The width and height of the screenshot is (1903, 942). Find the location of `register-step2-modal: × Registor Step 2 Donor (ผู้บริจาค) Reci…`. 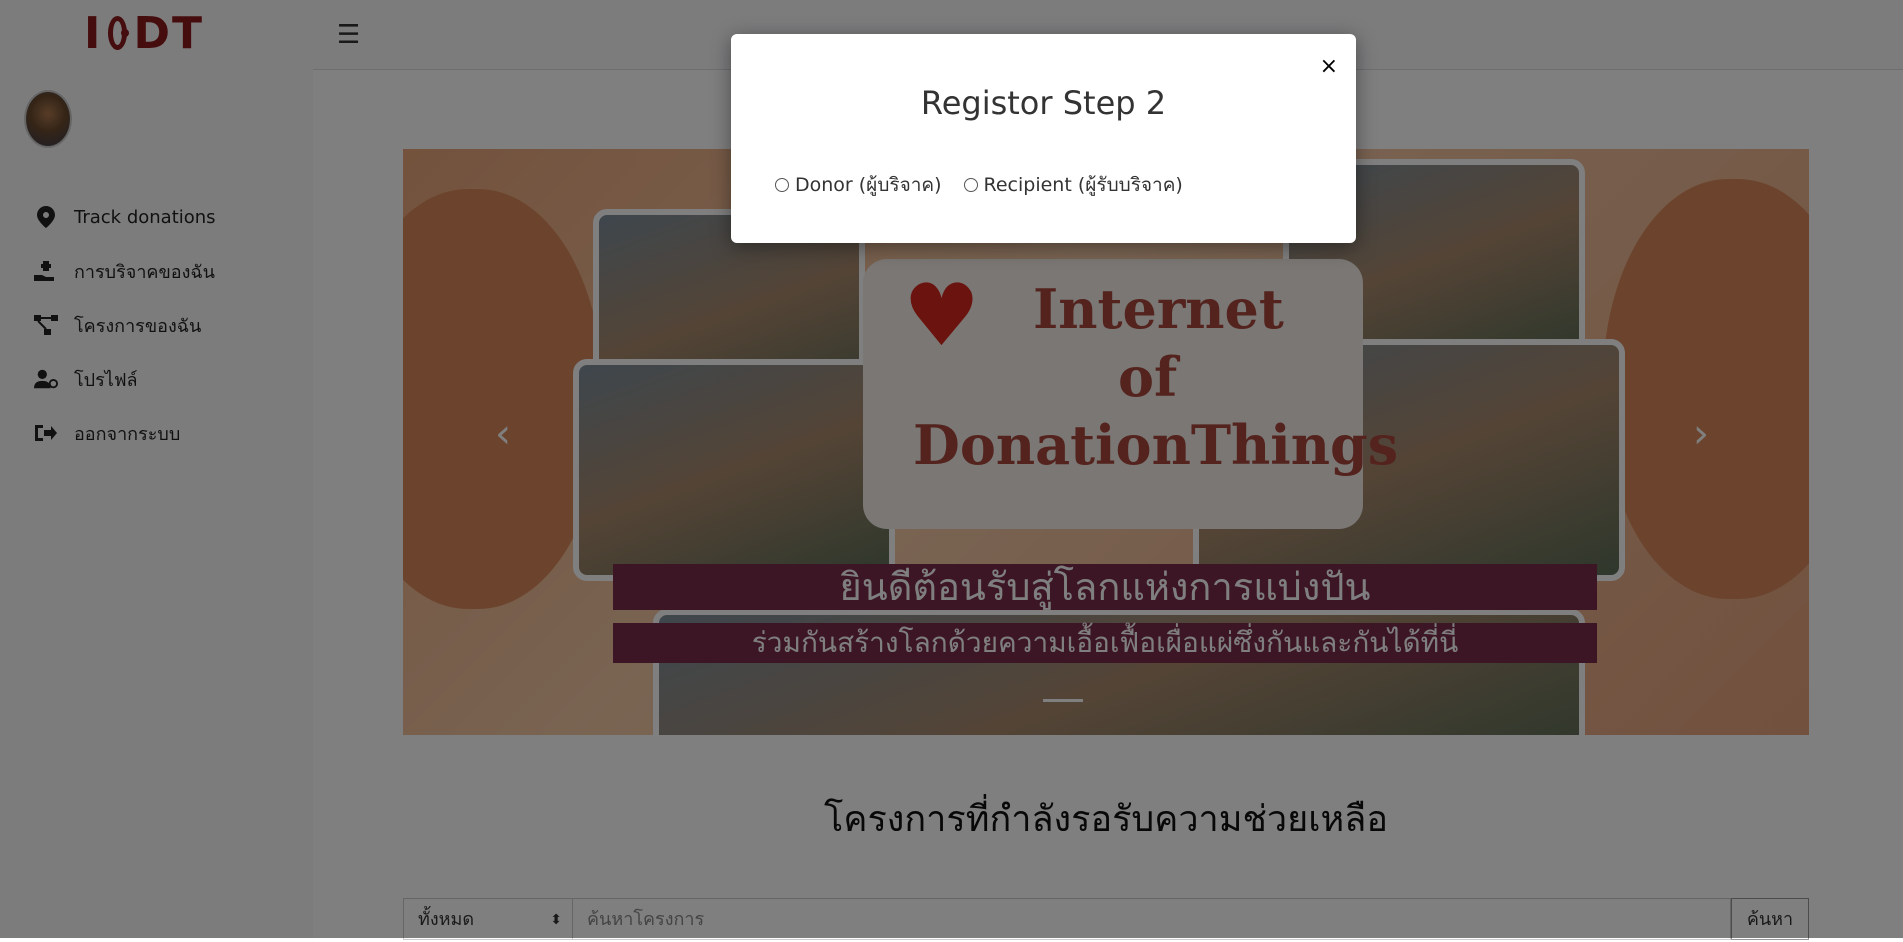

register-step2-modal: × Registor Step 2 Donor (ผู้บริจาค) Reci… is located at coordinates (1043, 138).